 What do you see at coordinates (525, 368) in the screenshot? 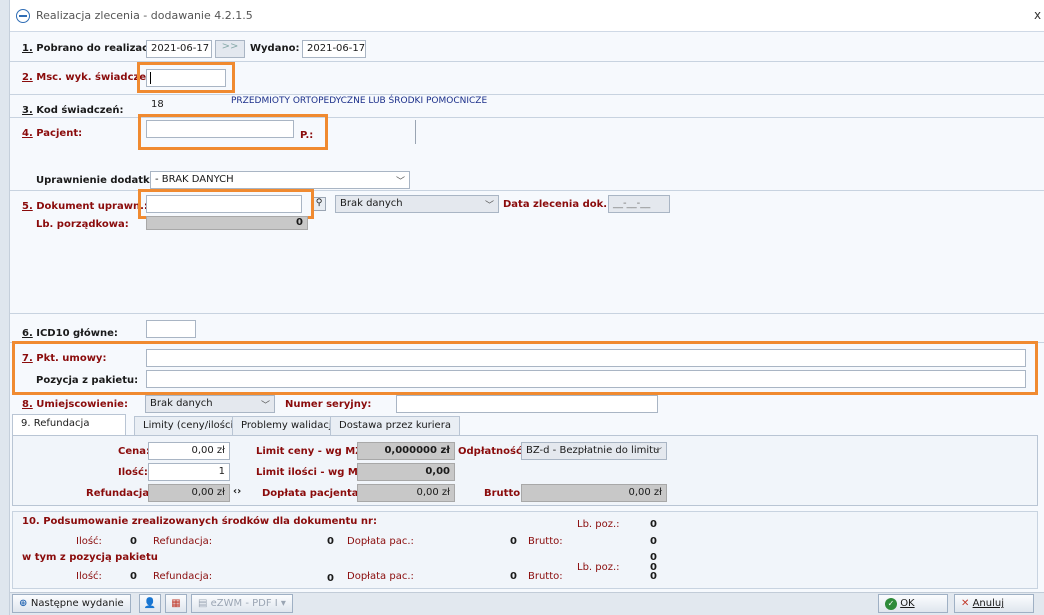
I see `highlight-pkt-umowy` at bounding box center [525, 368].